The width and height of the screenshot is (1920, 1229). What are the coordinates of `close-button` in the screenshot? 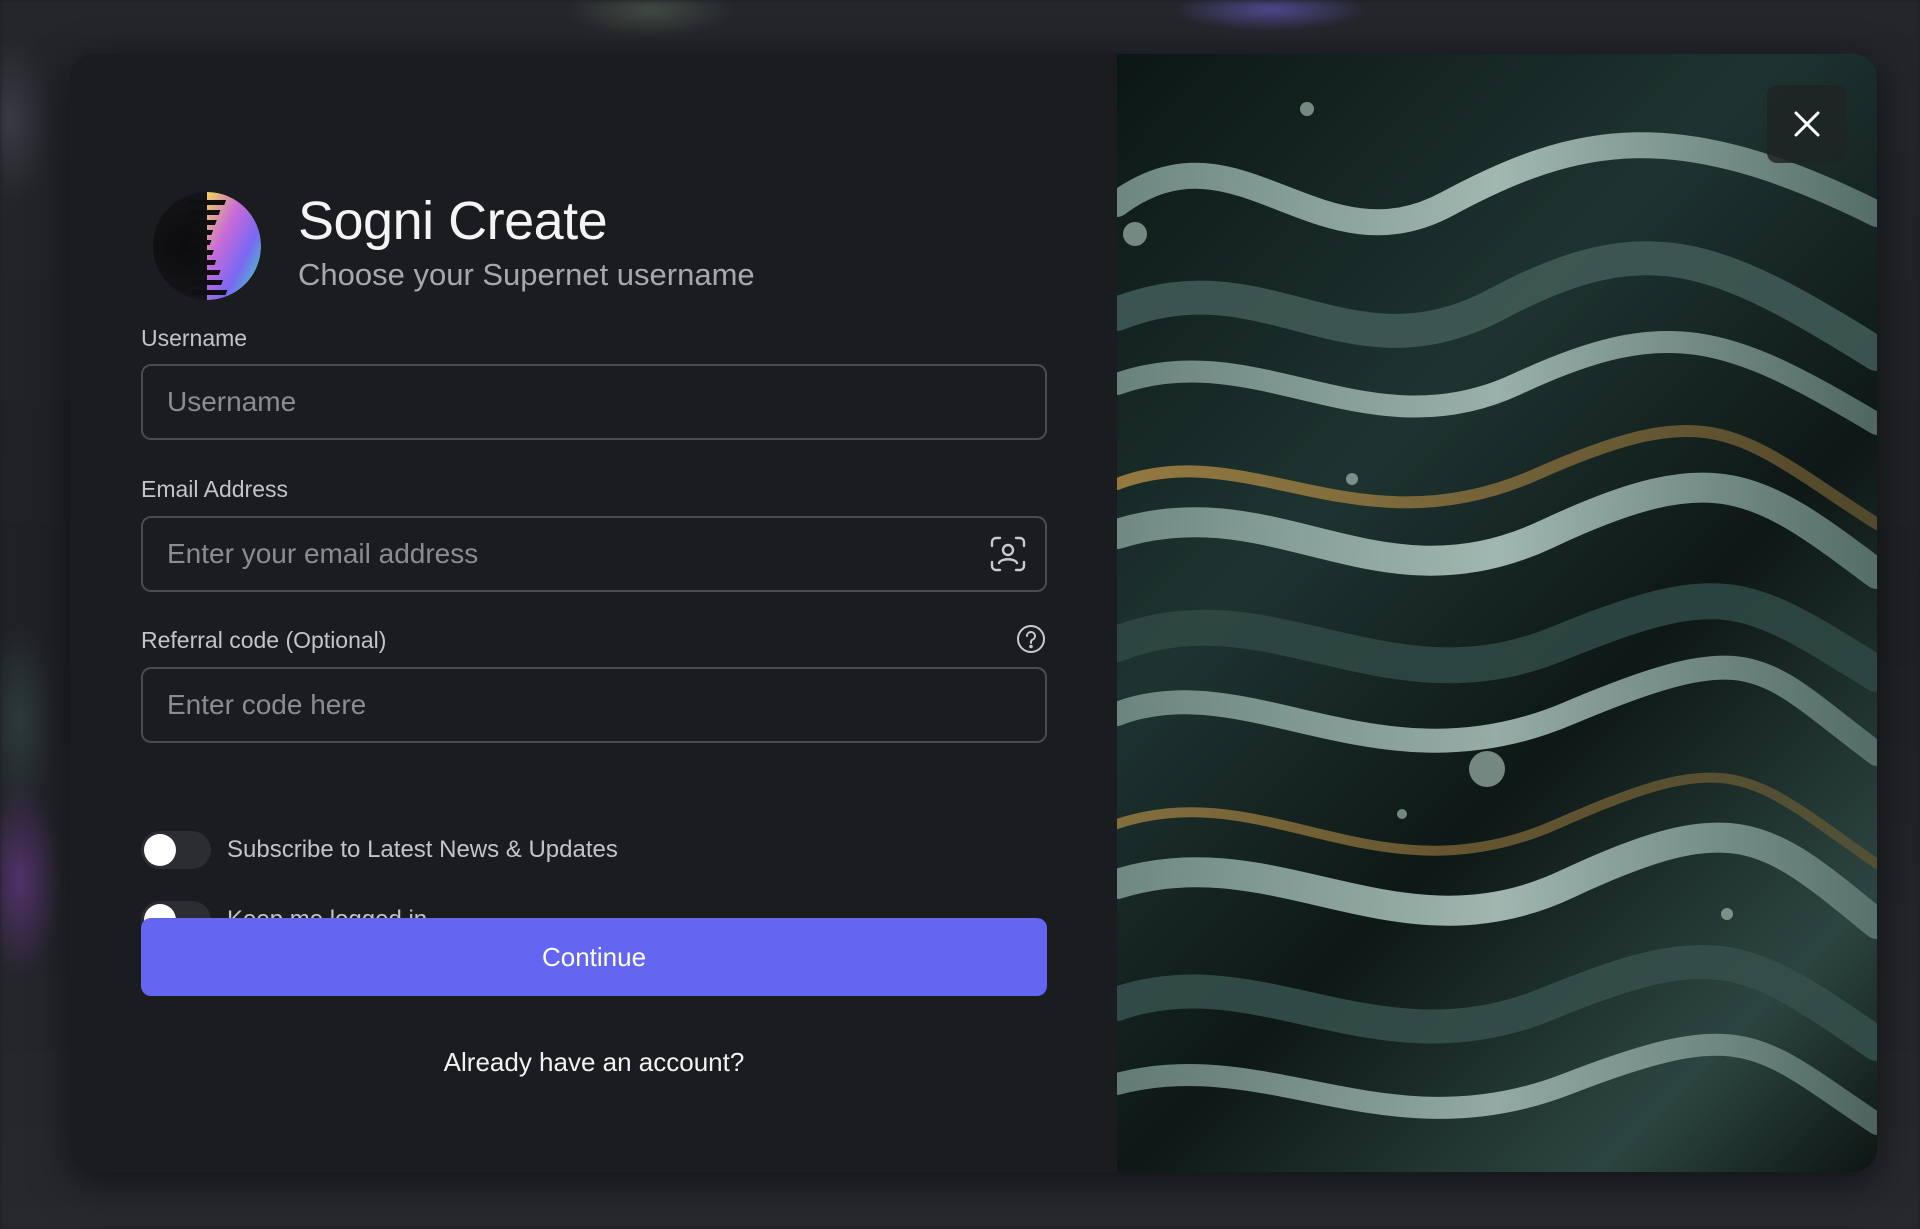 It's located at (1807, 124).